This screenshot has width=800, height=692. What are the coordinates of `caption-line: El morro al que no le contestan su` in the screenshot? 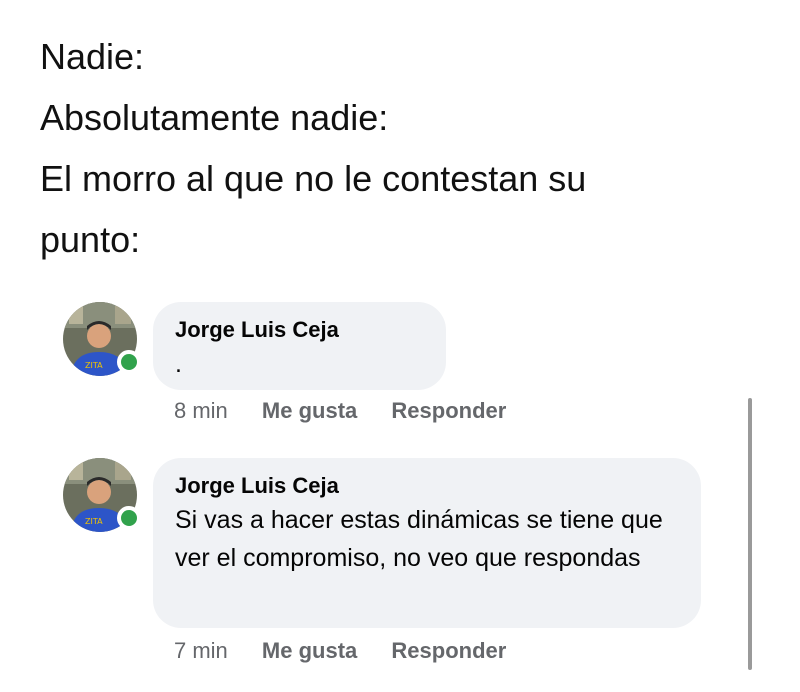 It's located at (313, 178).